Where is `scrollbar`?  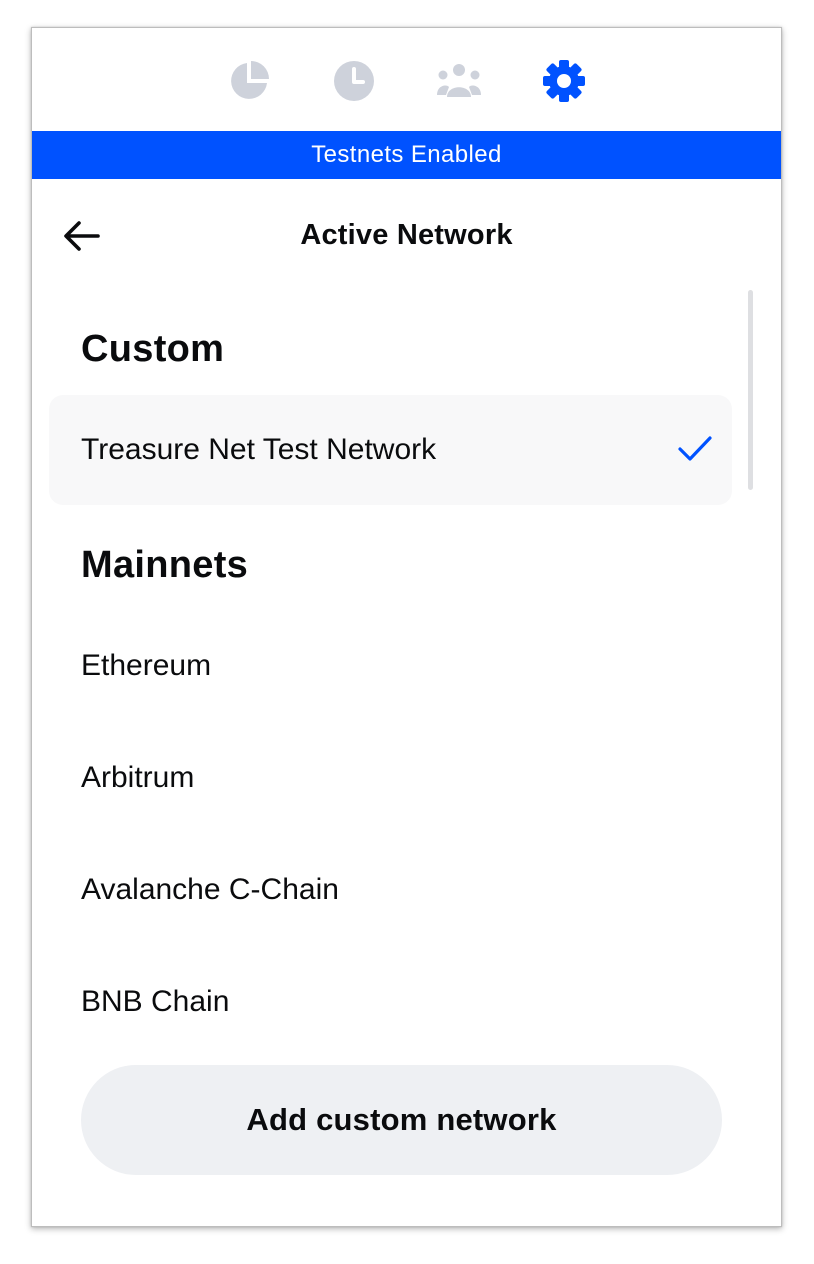 scrollbar is located at coordinates (750, 390).